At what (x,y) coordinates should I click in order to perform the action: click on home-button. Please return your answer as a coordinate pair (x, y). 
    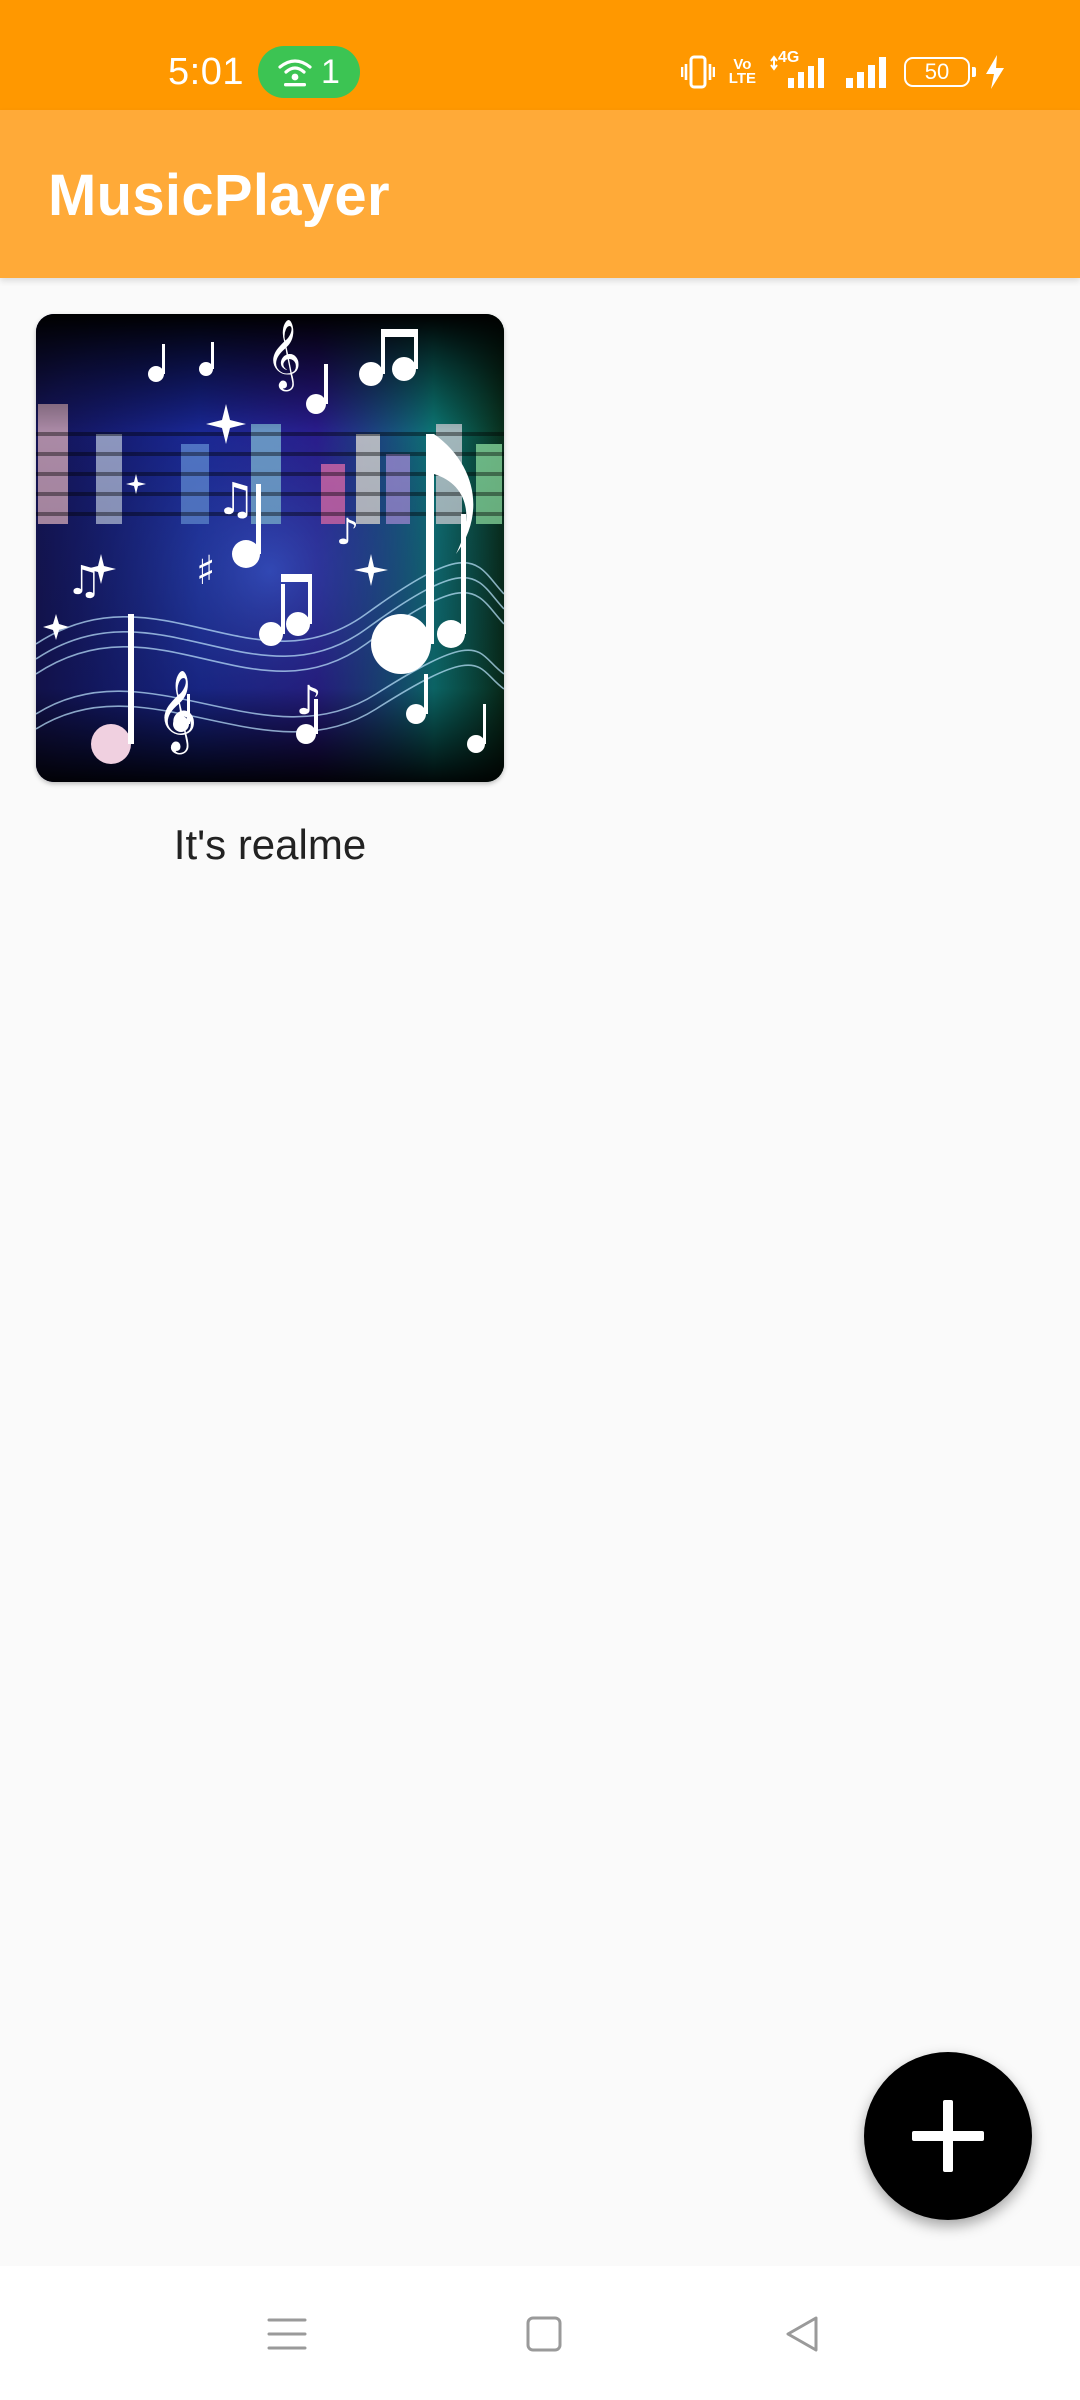
    Looking at the image, I should click on (544, 2334).